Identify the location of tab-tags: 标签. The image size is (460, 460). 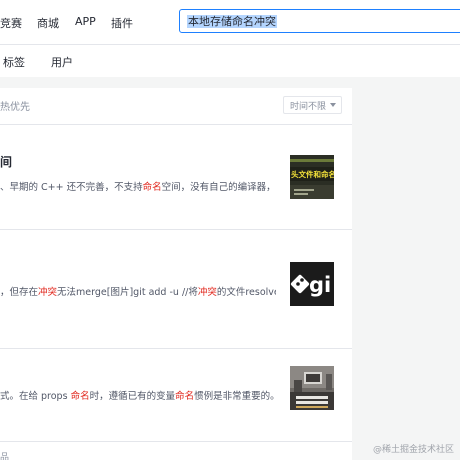
(14, 62).